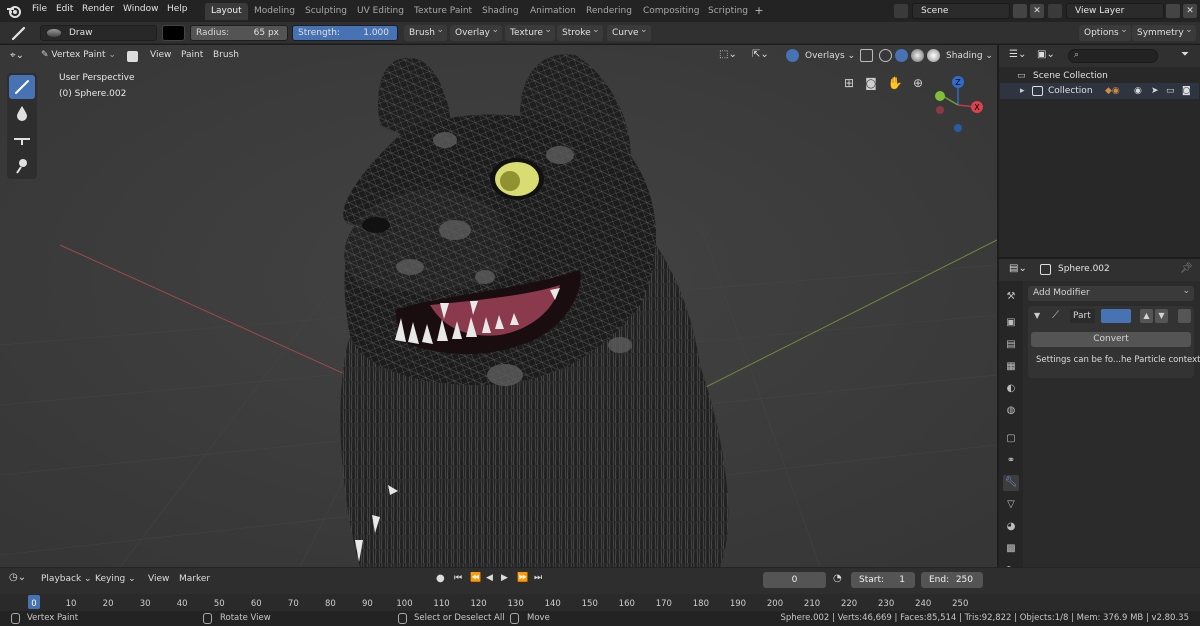 The image size is (1200, 626). Describe the element at coordinates (1055, 11) in the screenshot. I see `view-layer-icon` at that location.